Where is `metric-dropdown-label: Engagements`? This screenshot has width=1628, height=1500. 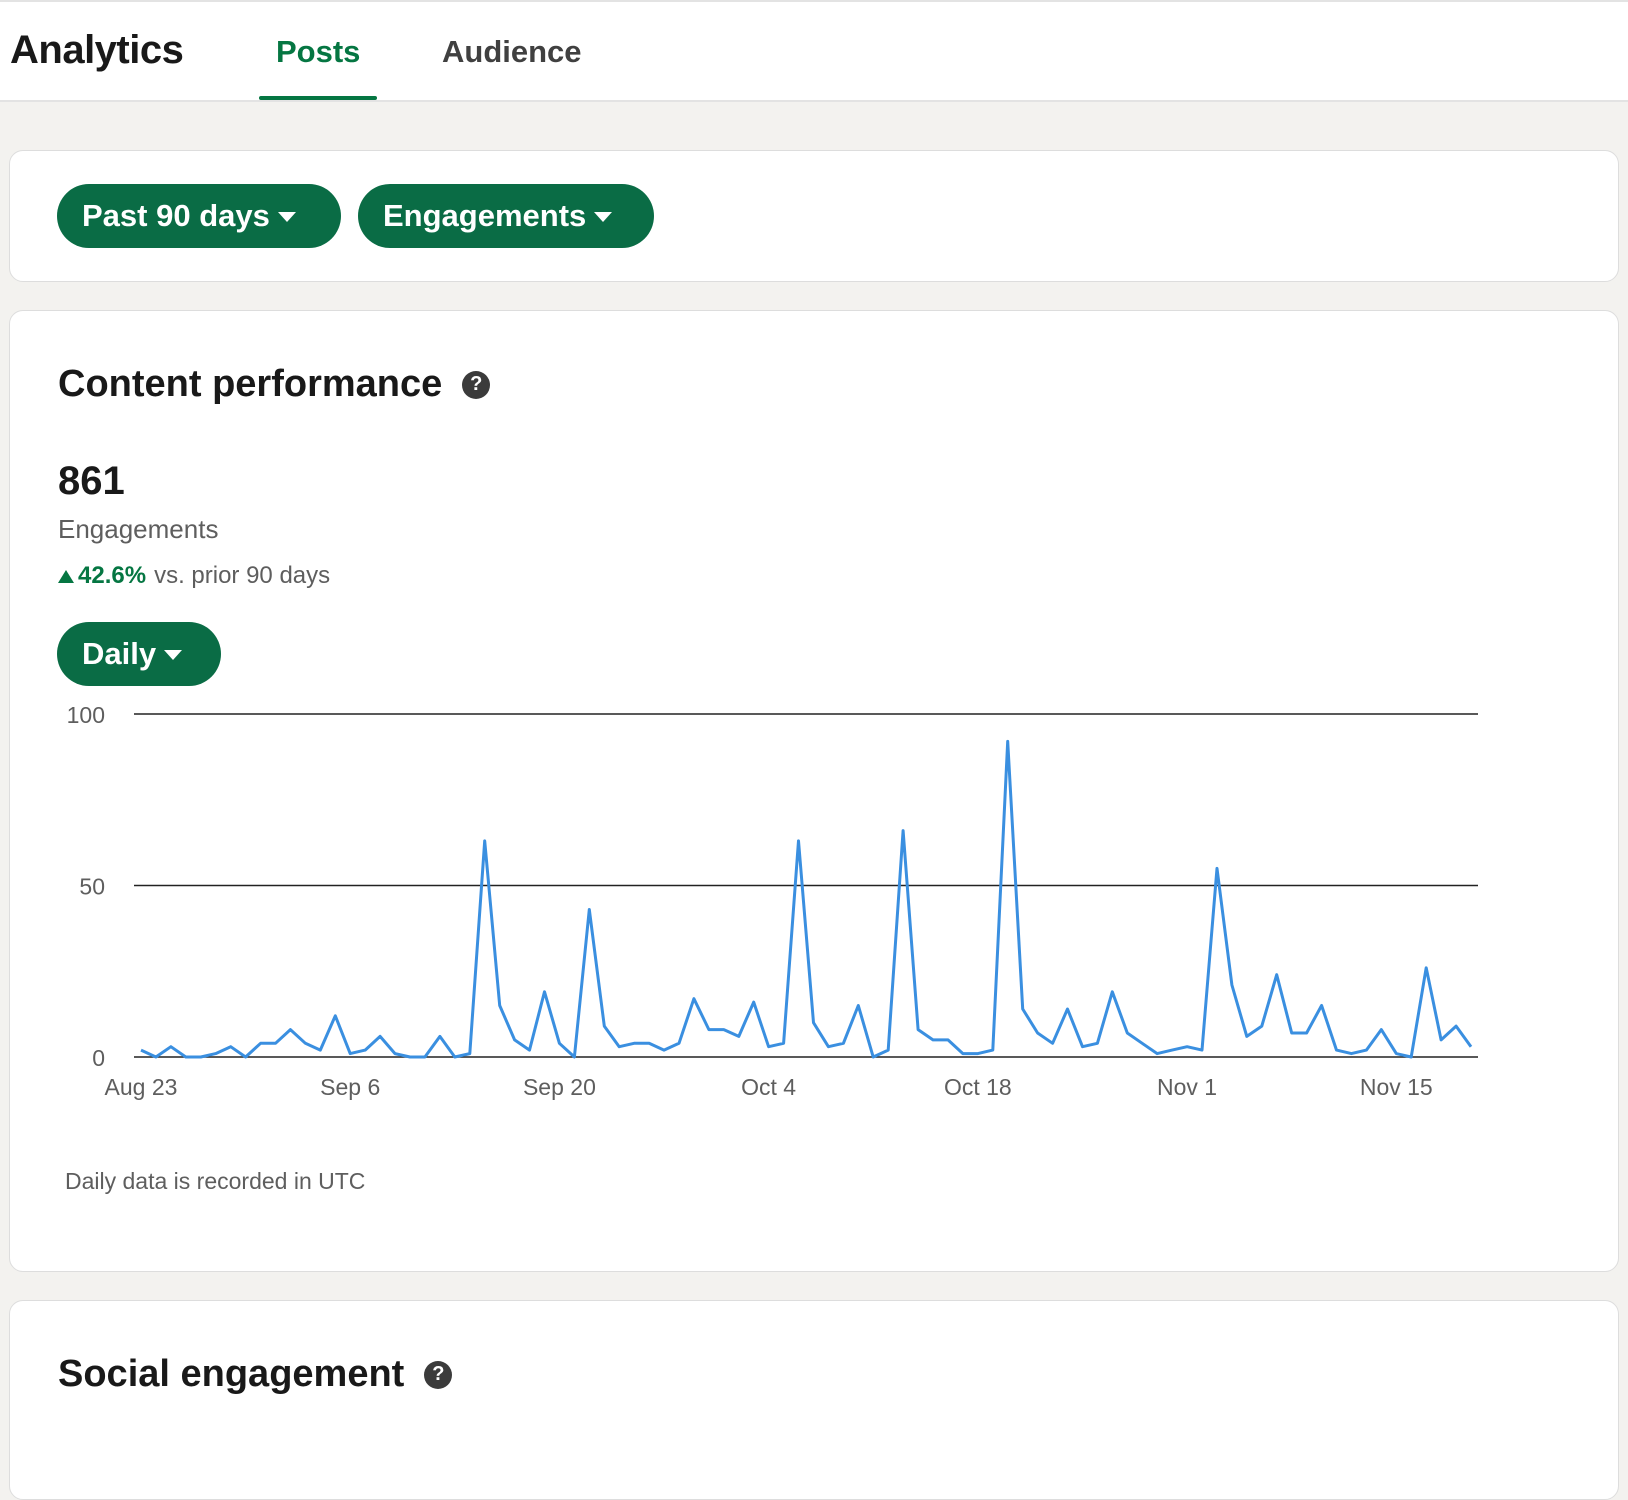
metric-dropdown-label: Engagements is located at coordinates (485, 215).